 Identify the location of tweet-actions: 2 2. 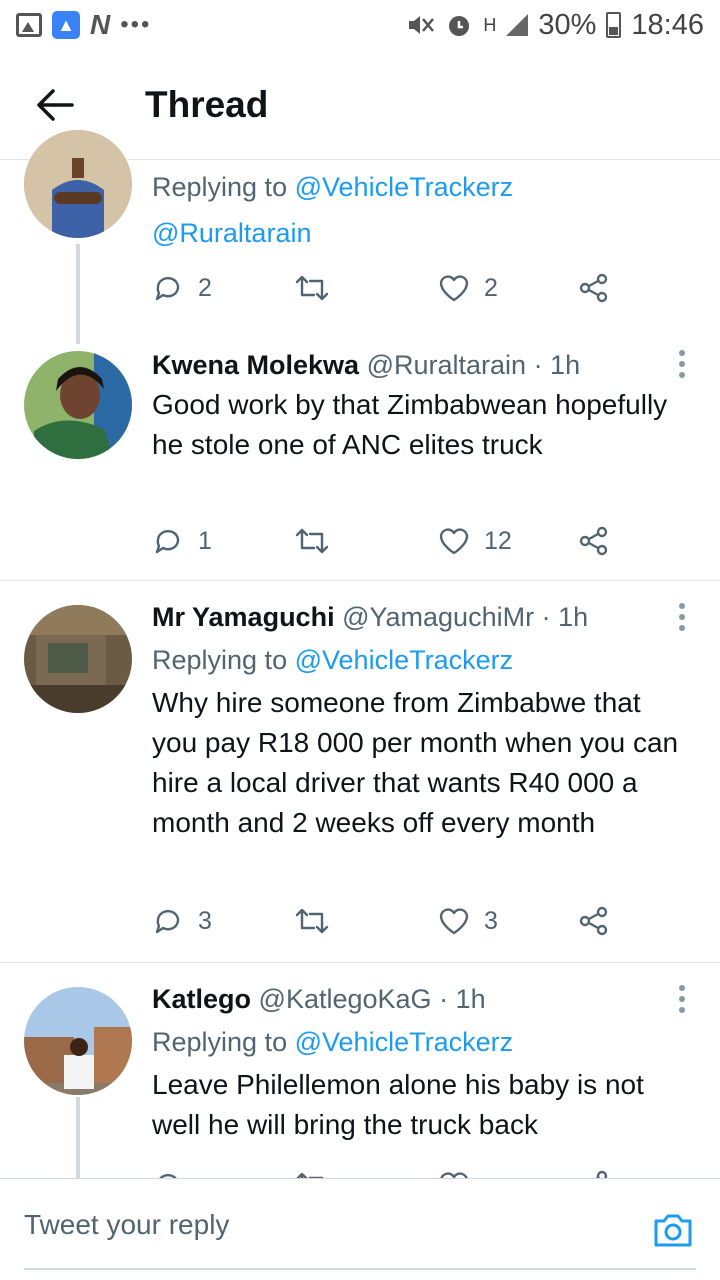
(387, 288).